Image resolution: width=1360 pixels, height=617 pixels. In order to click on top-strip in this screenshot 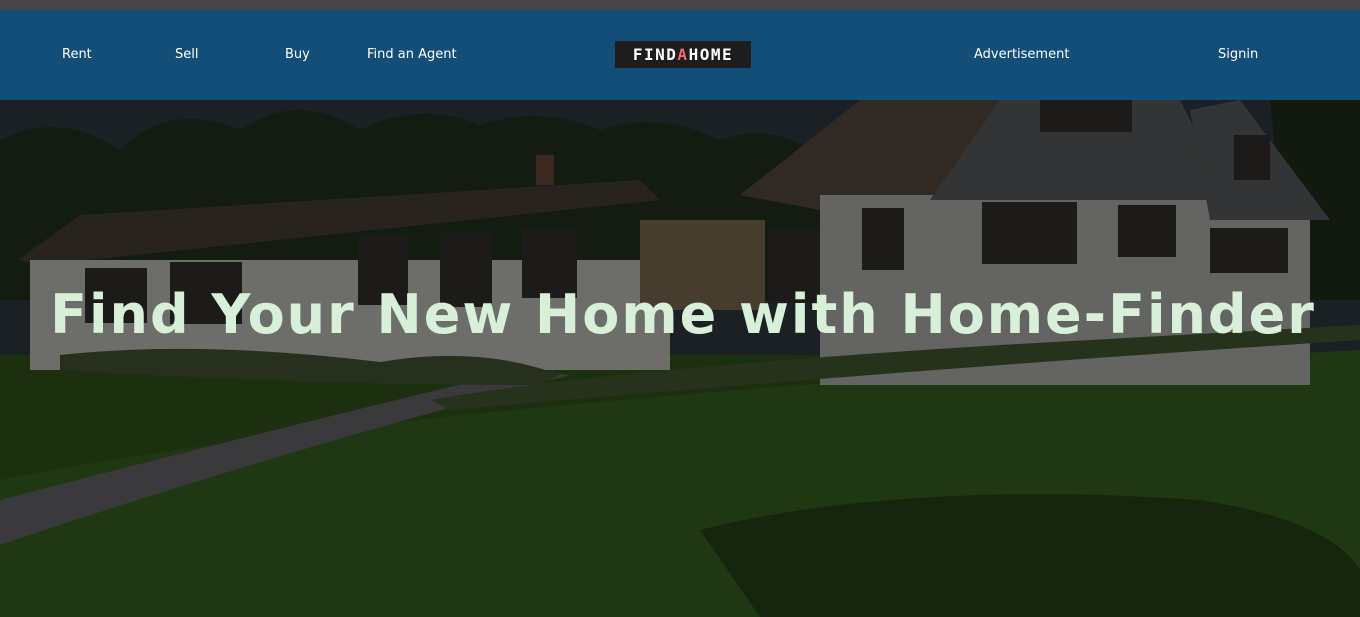, I will do `click(680, 5)`.